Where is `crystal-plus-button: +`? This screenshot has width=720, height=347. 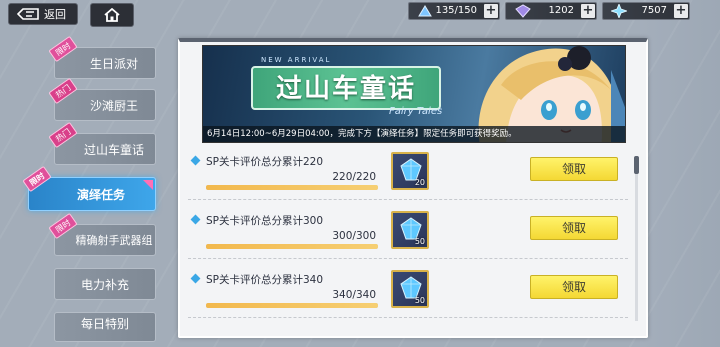
crystal-plus-button: + is located at coordinates (588, 11).